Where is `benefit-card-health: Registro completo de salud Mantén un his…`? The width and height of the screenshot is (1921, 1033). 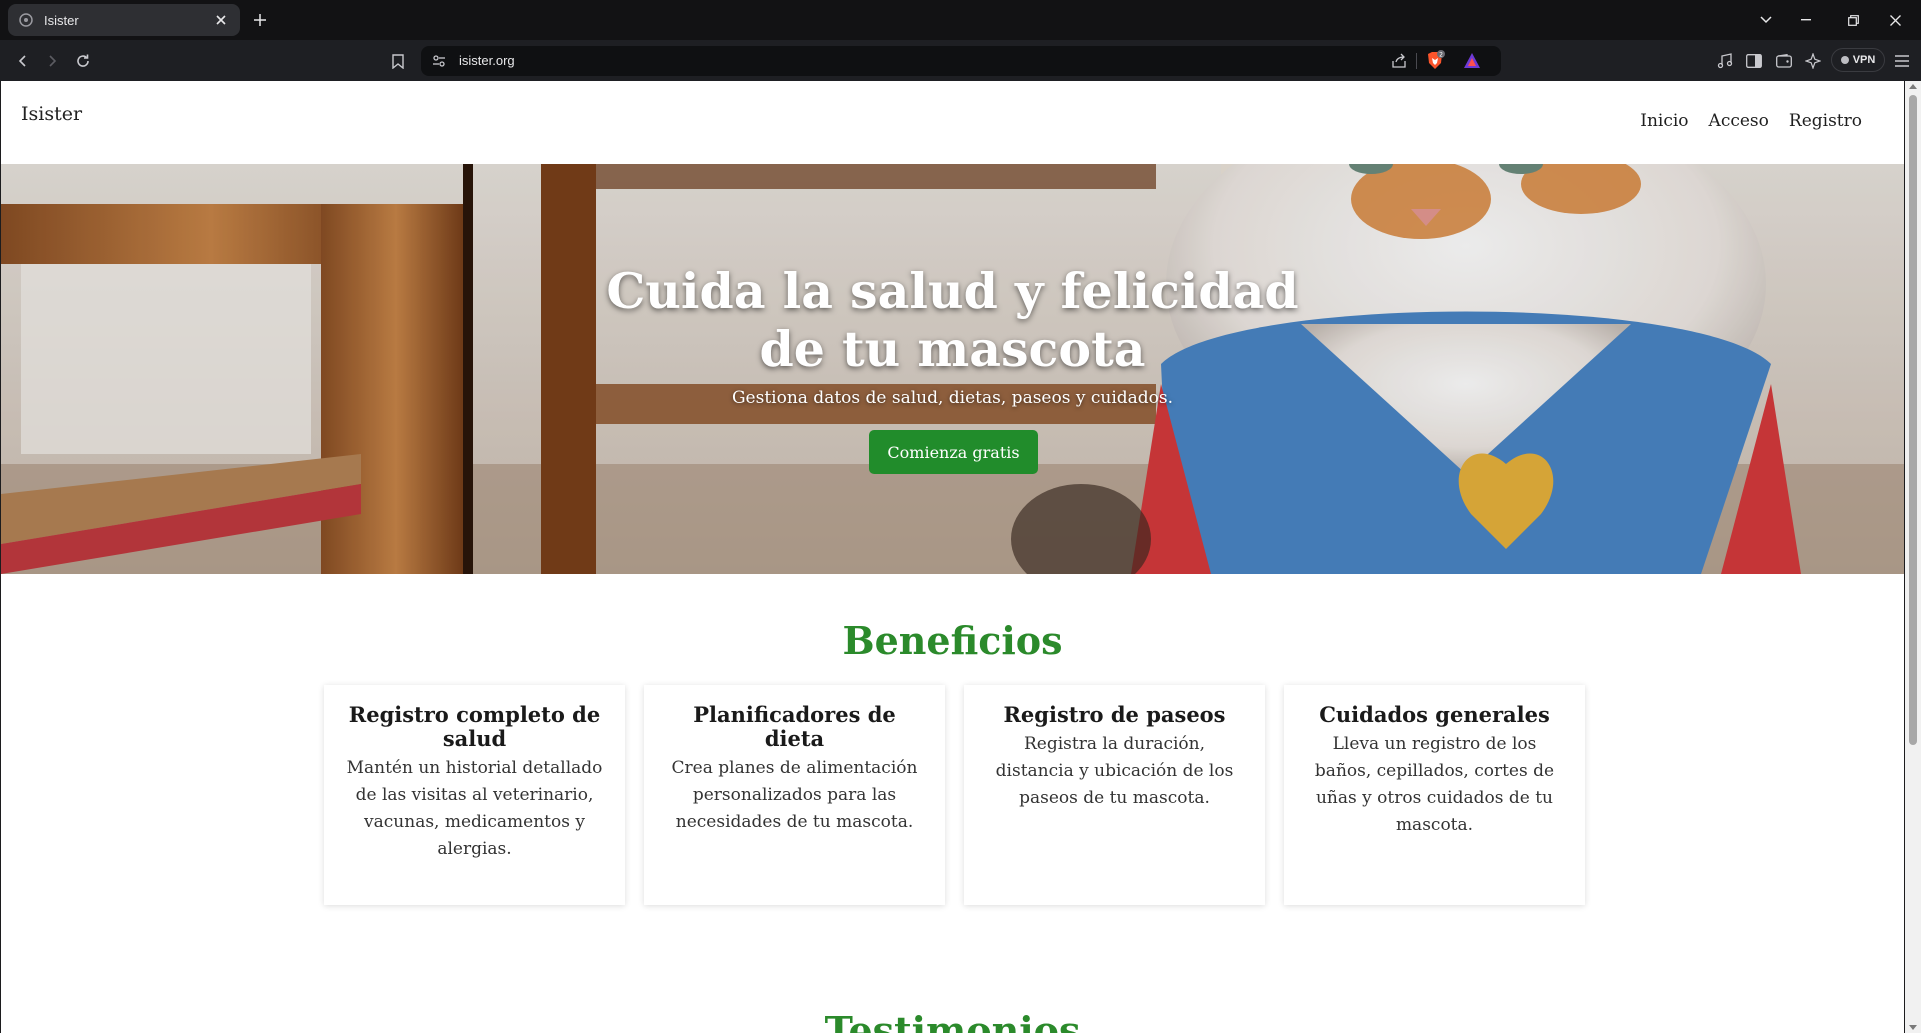 benefit-card-health: Registro completo de salud Mantén un his… is located at coordinates (474, 795).